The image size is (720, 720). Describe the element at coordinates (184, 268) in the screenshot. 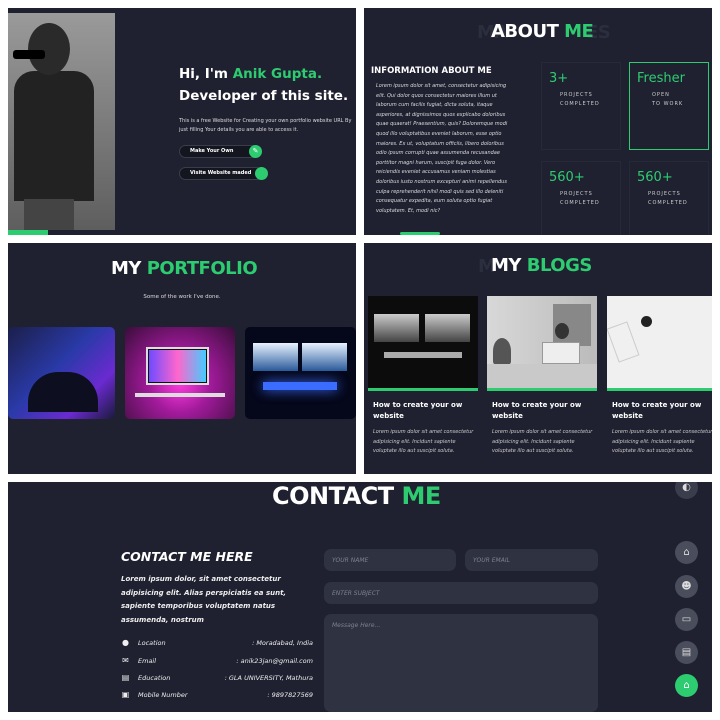

I see `portfolio-title: MY PORTFOLIO` at that location.